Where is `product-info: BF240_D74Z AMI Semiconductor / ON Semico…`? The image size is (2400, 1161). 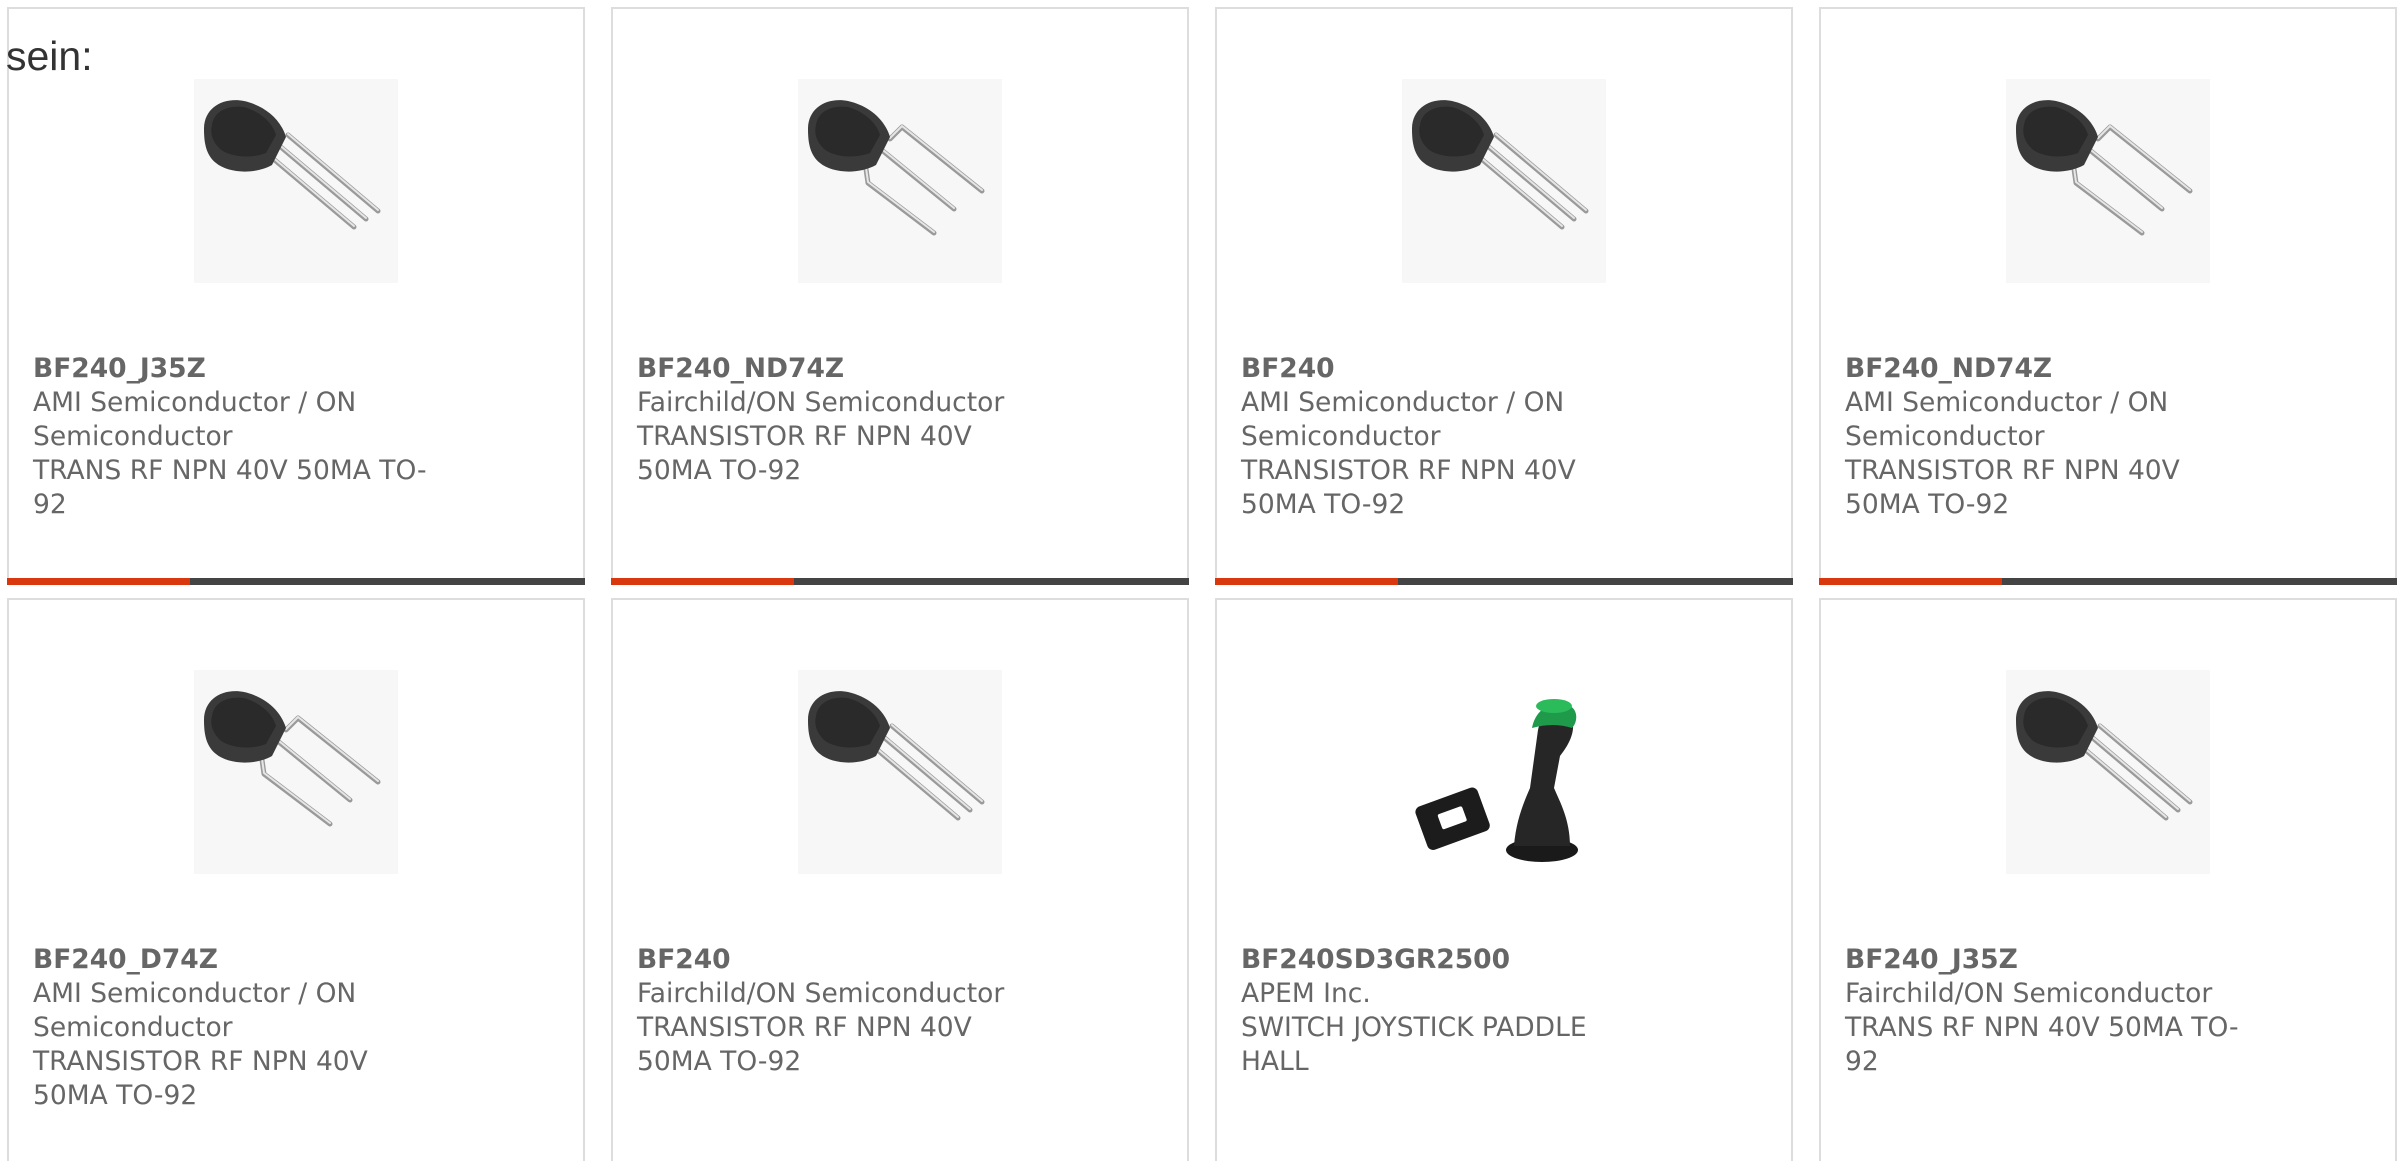 product-info: BF240_D74Z AMI Semiconductor / ON Semico… is located at coordinates (238, 1028).